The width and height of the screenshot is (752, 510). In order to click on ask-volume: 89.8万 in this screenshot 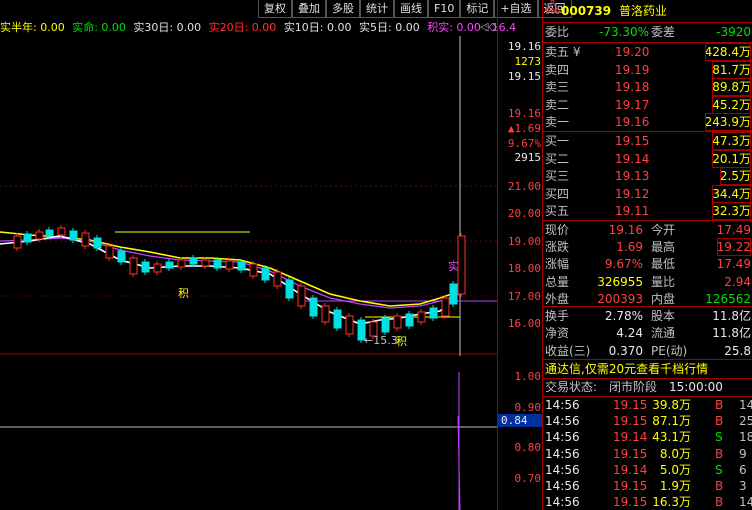, I will do `click(731, 87)`.